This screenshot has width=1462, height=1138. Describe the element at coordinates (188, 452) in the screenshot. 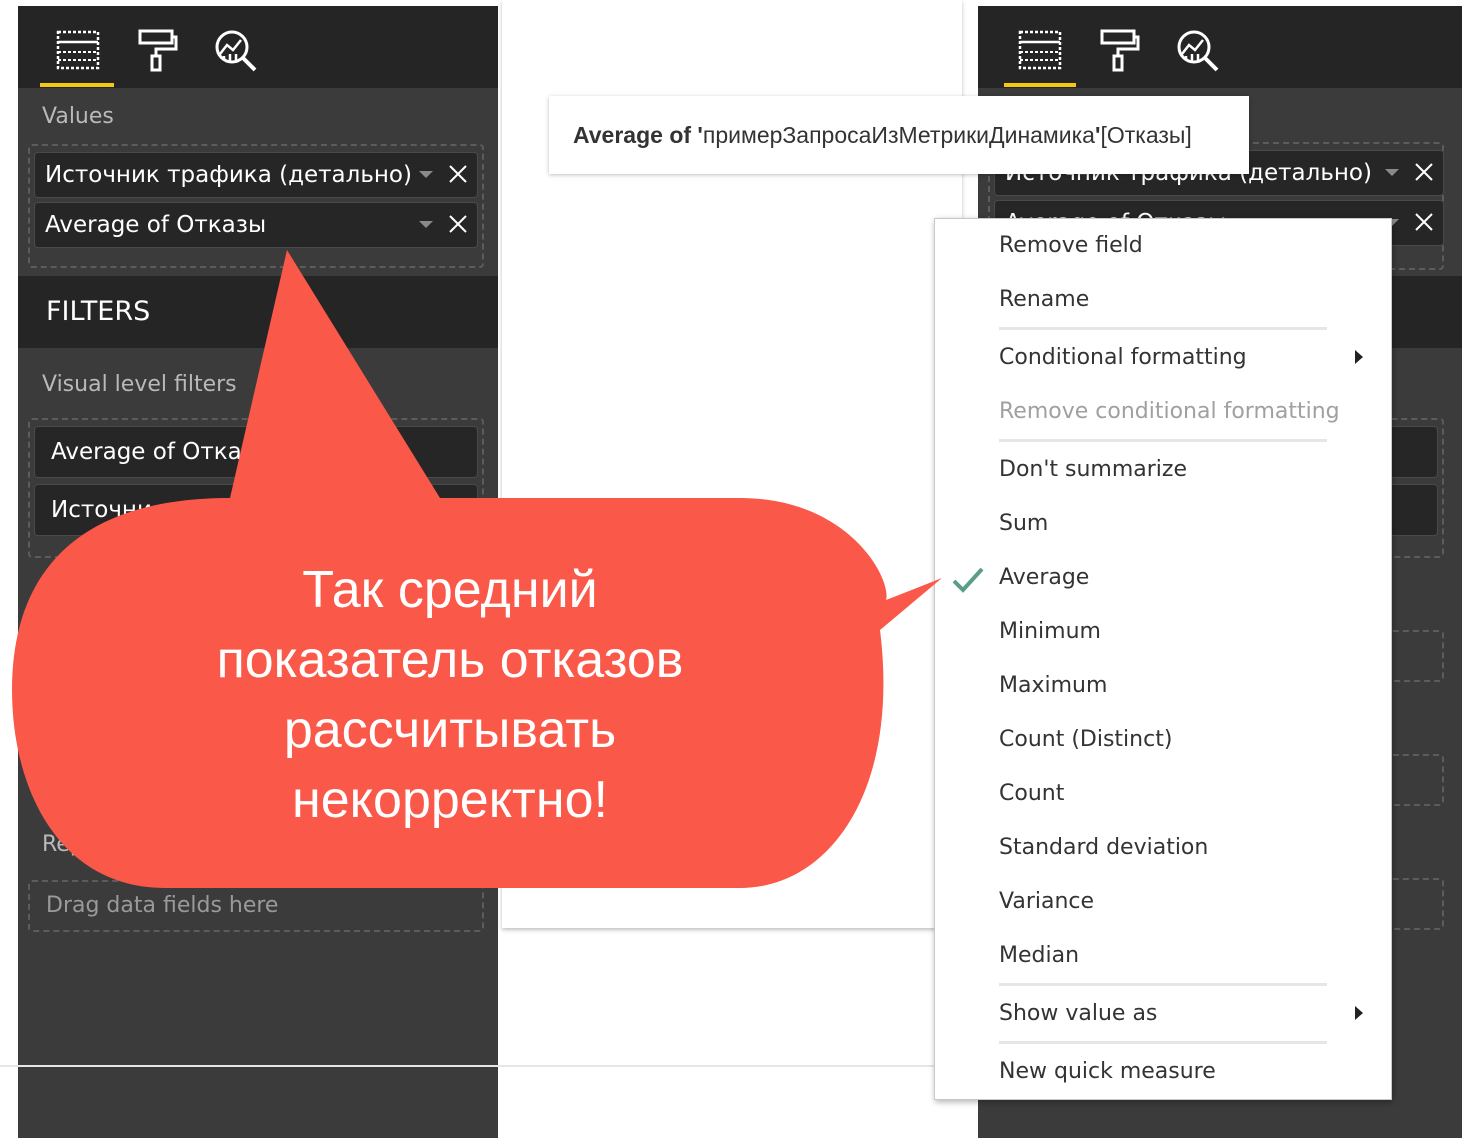

I see `filter-card-label: Average of Отказы (All)` at that location.